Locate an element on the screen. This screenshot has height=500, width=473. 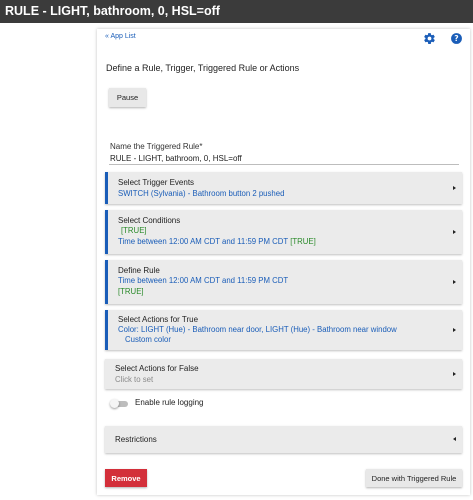
window-title: RULE - LIGHT, bathroom, 0, HSL=off is located at coordinates (112, 11).